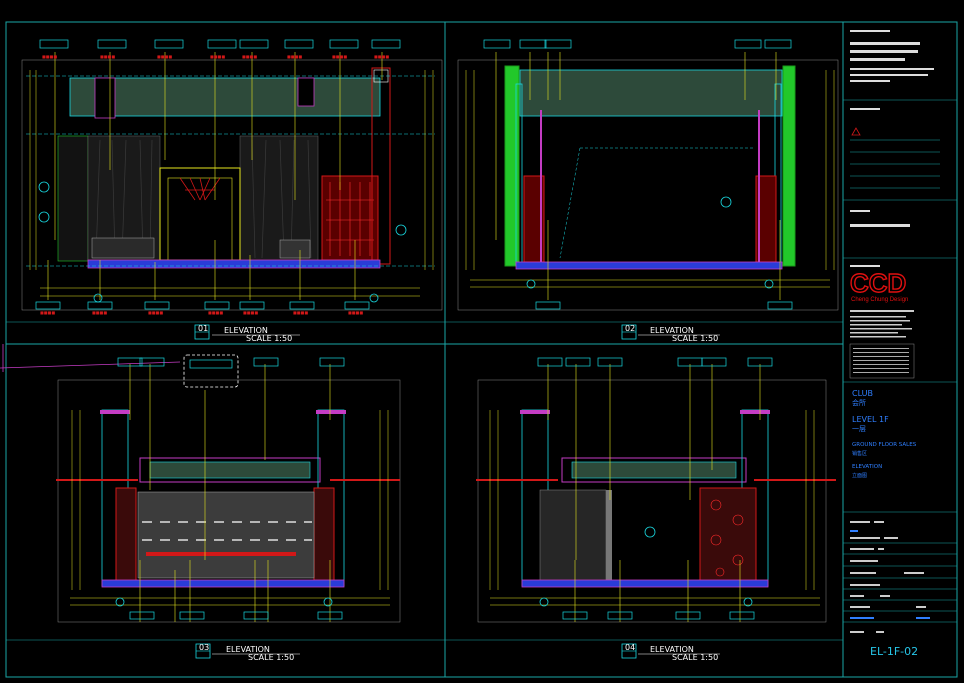 This screenshot has height=683, width=964. What do you see at coordinates (271, 657) in the screenshot?
I see `view-03-scale: SCALE 1:50` at bounding box center [271, 657].